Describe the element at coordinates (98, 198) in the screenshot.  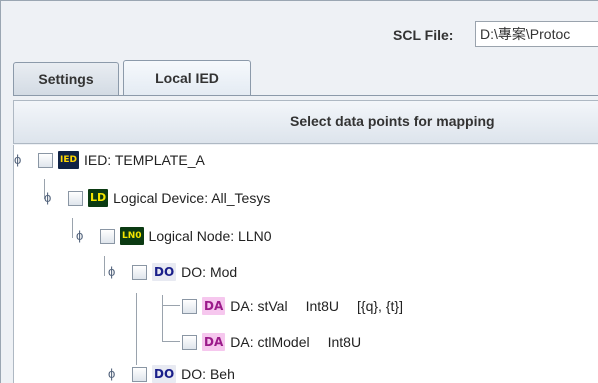
I see `logical-device-icon: LD` at that location.